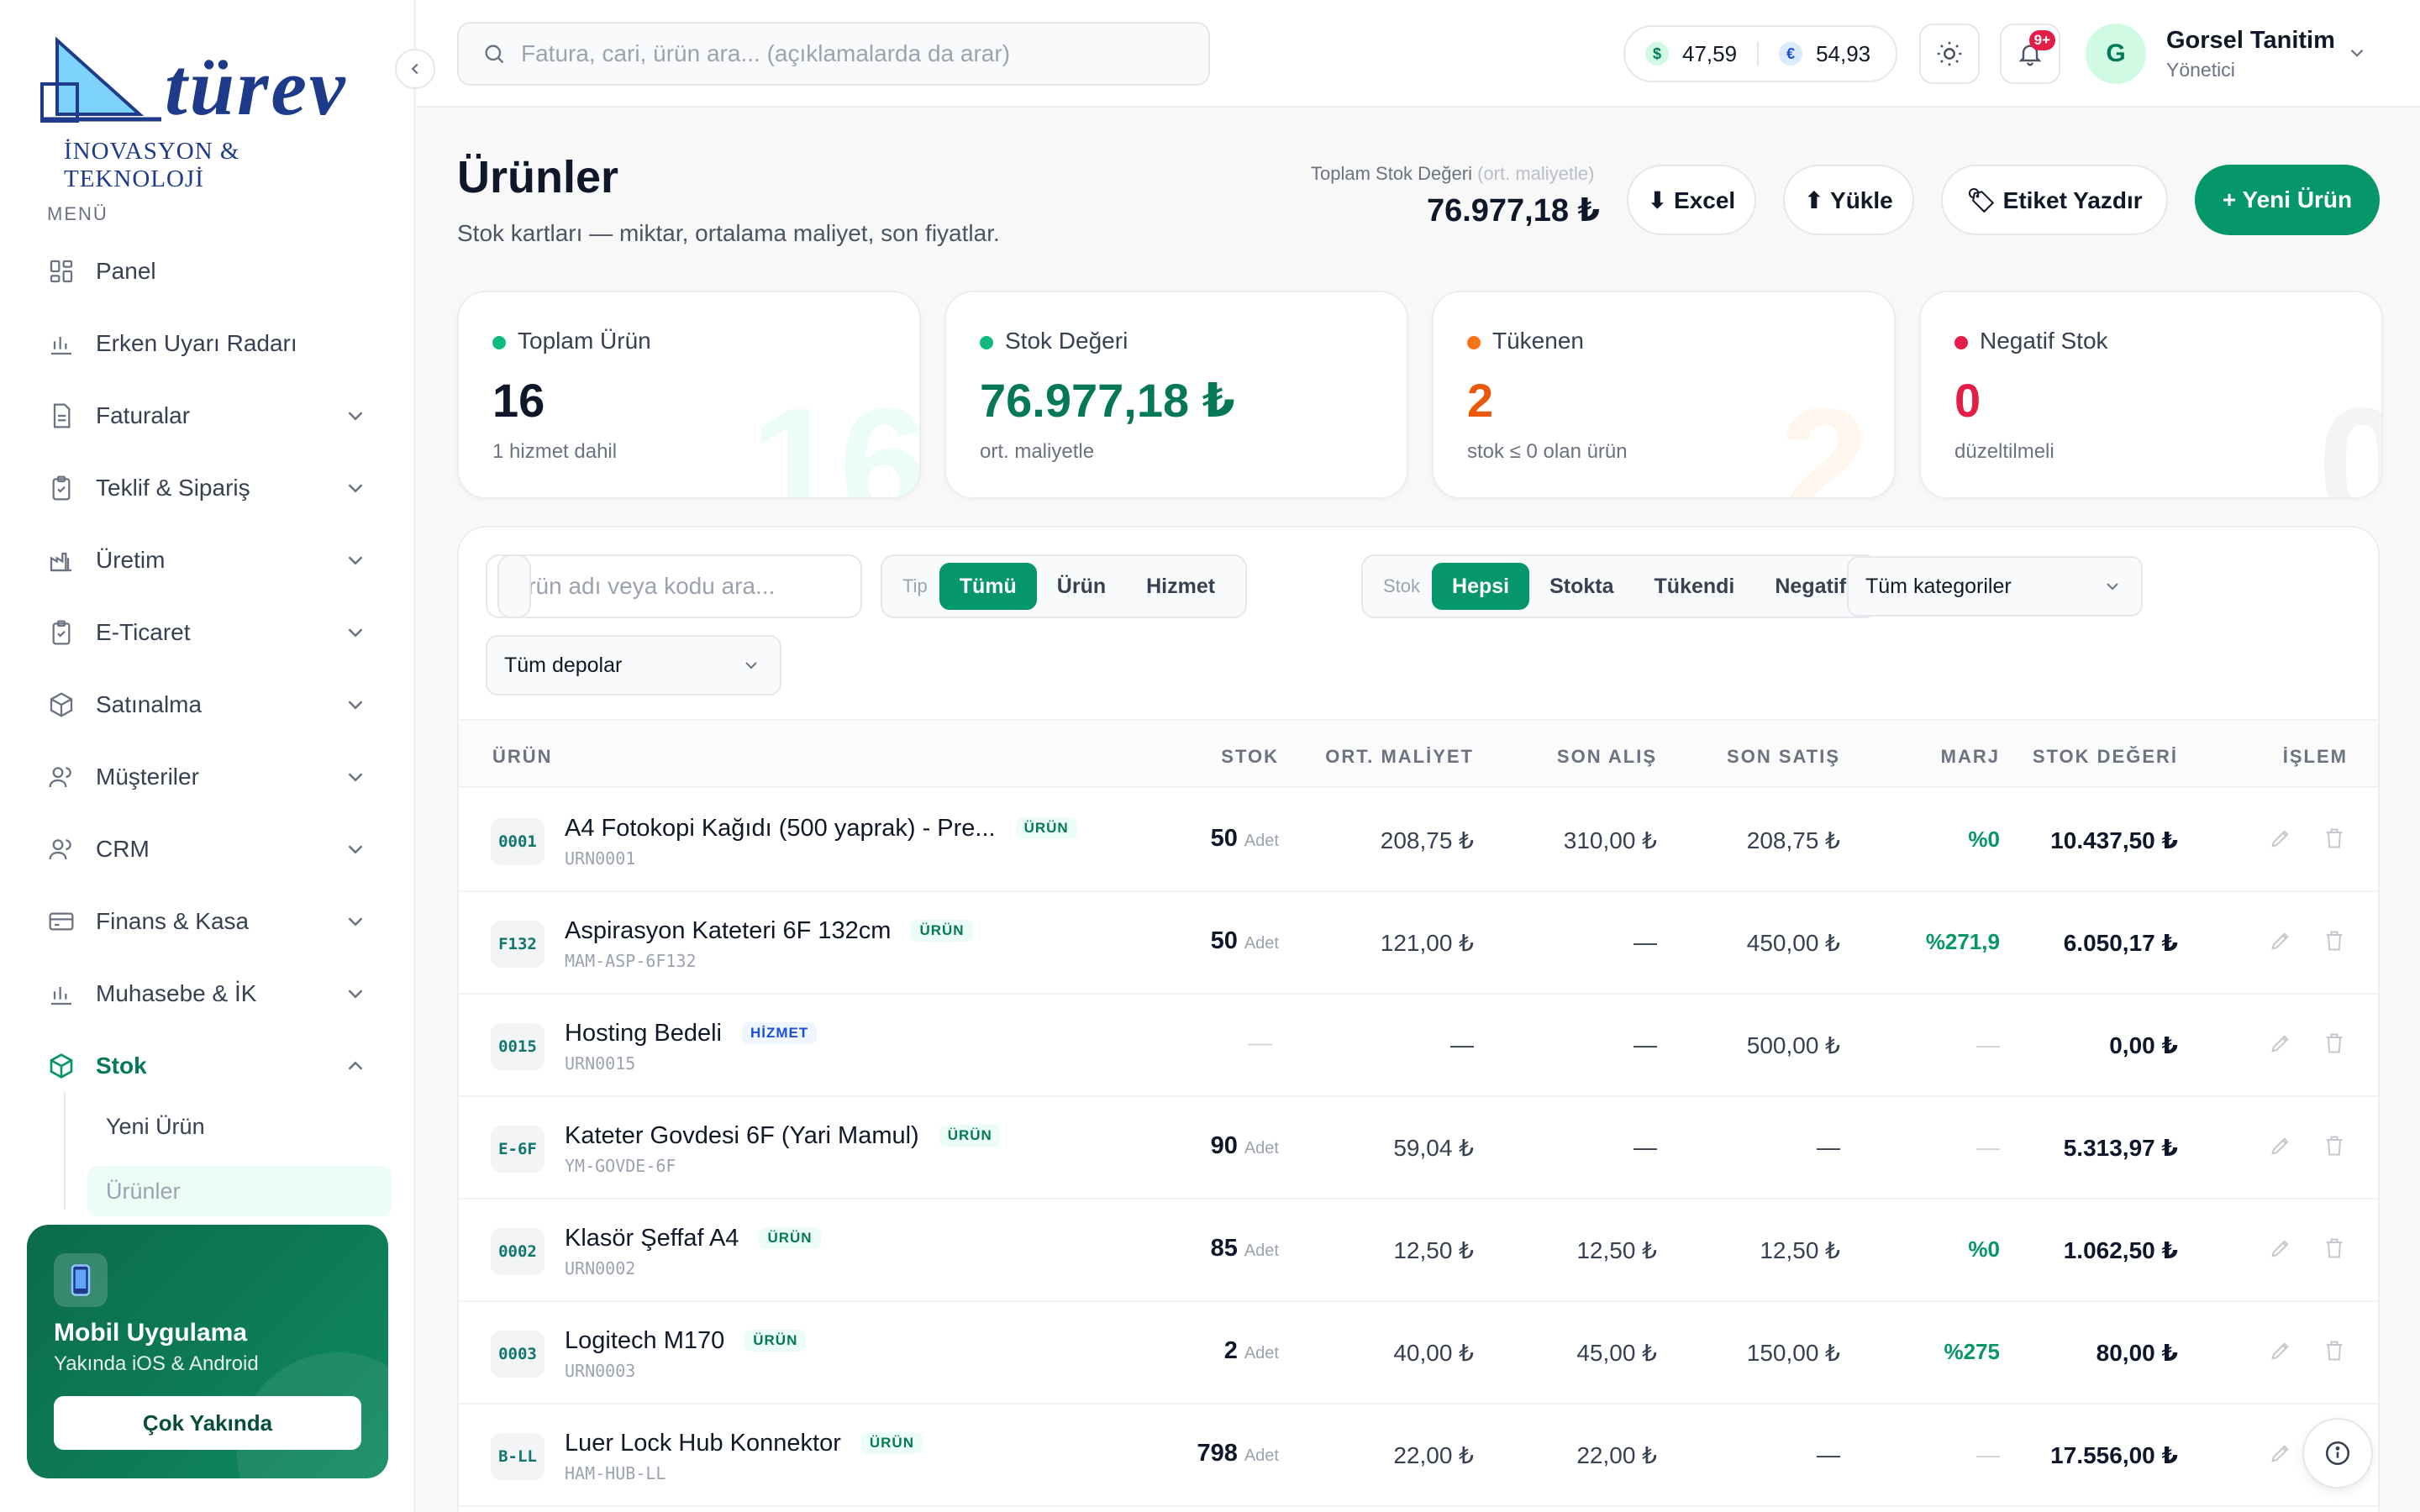 Image resolution: width=2420 pixels, height=1512 pixels. What do you see at coordinates (1230, 1350) in the screenshot?
I see `stock-quantity: 2` at bounding box center [1230, 1350].